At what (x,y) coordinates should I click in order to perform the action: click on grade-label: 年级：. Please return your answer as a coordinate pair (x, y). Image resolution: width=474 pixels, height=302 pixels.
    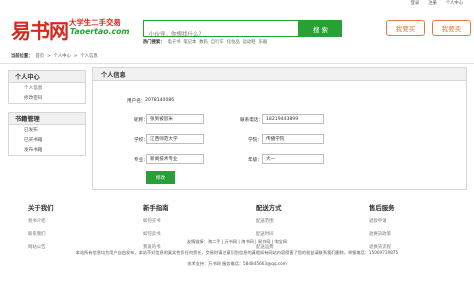
    Looking at the image, I should click on (255, 160).